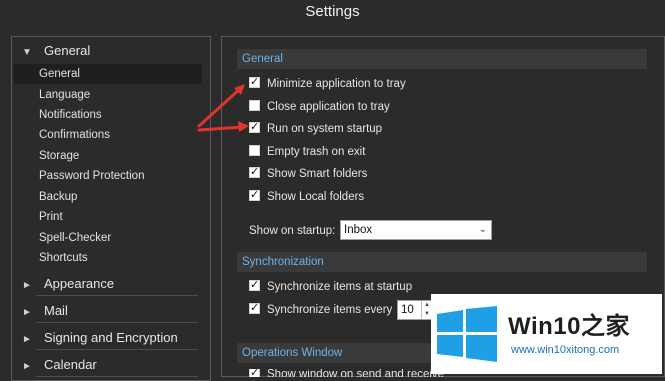 The image size is (665, 381). What do you see at coordinates (327, 84) in the screenshot?
I see `option-minimize-to-tray: Minimize application to tray` at bounding box center [327, 84].